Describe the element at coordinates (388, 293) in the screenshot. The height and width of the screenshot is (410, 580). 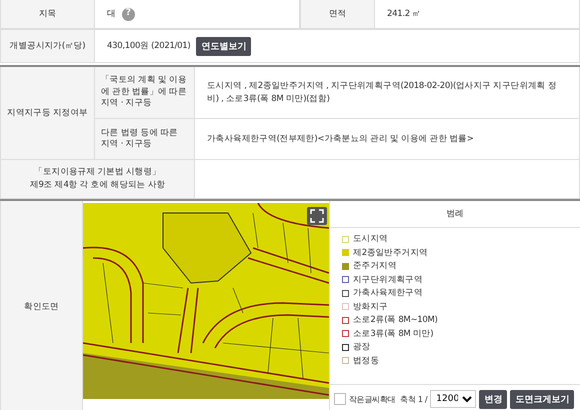
I see `legend-item: 가축사육제한구역` at that location.